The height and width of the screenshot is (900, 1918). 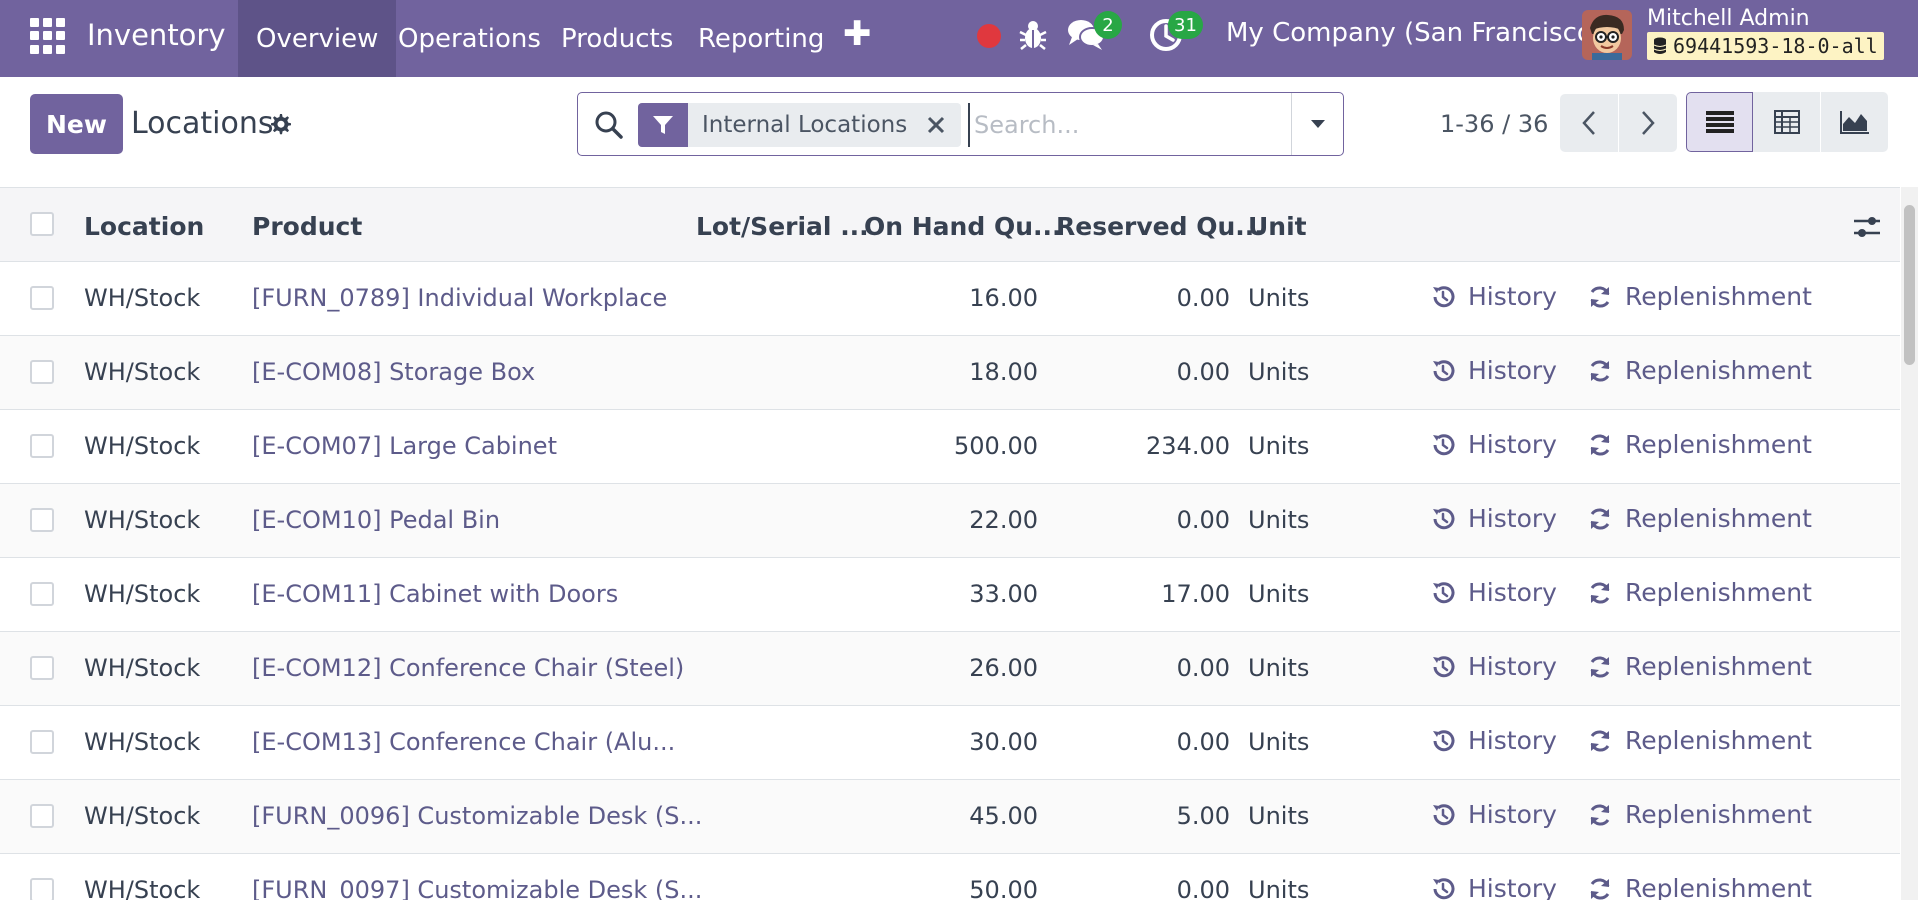 What do you see at coordinates (1909, 285) in the screenshot?
I see `scrollbar-thumb` at bounding box center [1909, 285].